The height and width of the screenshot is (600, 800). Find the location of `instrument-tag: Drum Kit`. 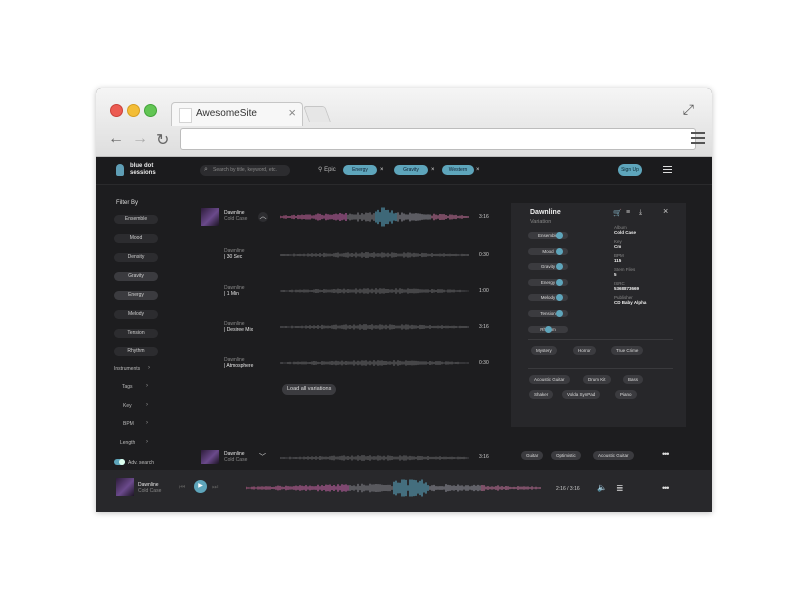

instrument-tag: Drum Kit is located at coordinates (597, 379).